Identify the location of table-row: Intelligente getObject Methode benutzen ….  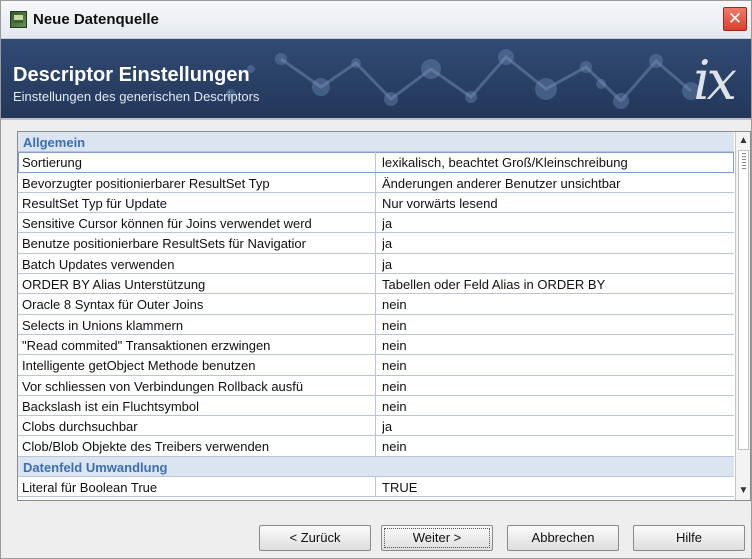
(376, 365).